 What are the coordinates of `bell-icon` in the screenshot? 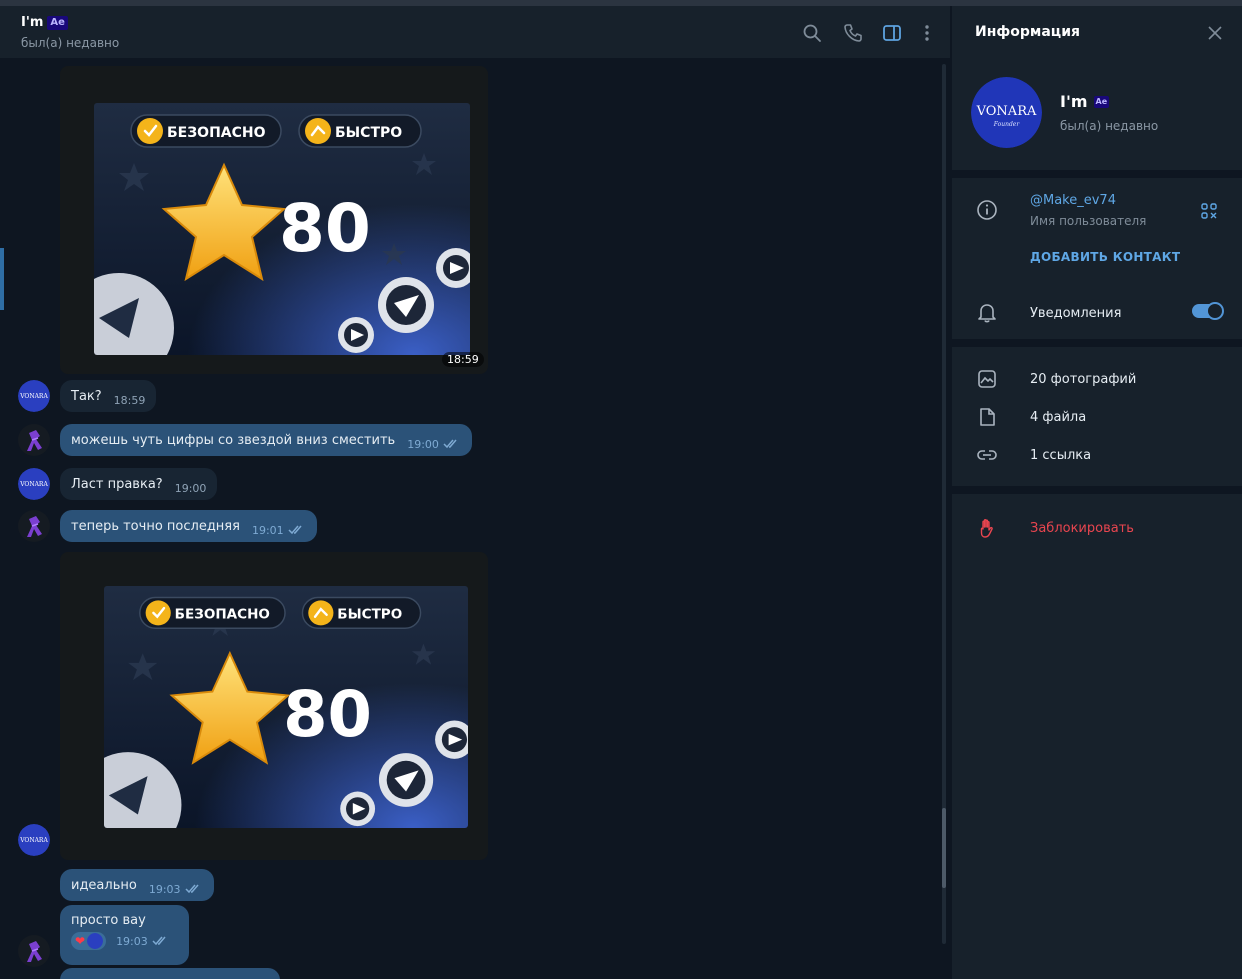 It's located at (987, 312).